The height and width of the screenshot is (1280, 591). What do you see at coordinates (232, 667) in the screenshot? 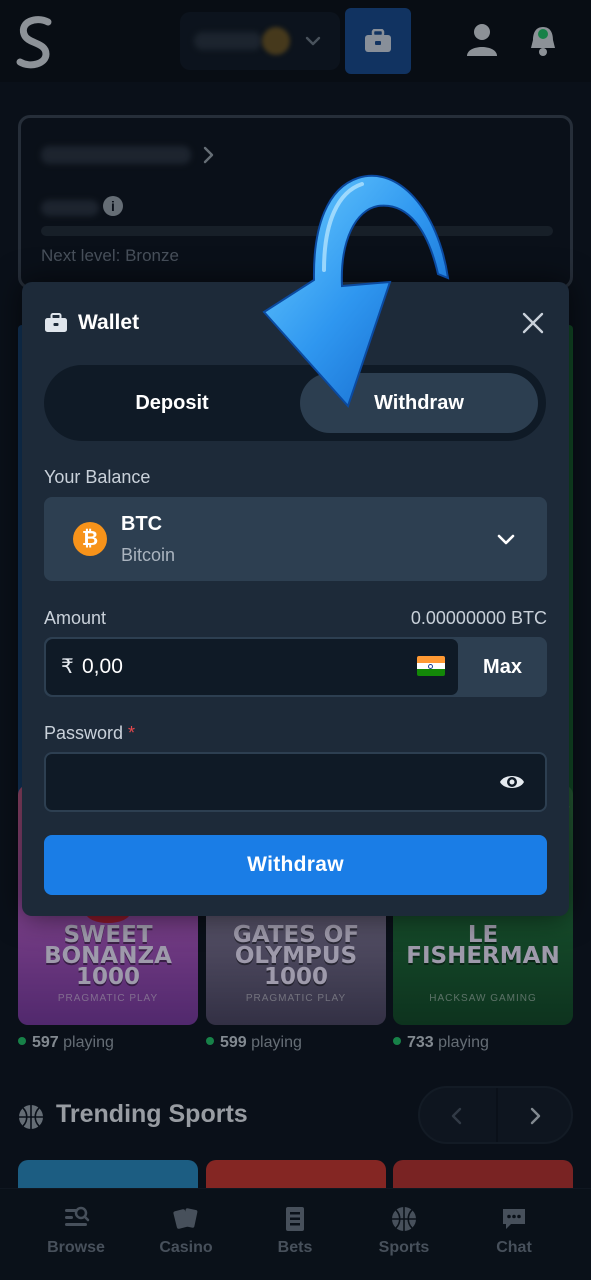
I see `amount-input` at bounding box center [232, 667].